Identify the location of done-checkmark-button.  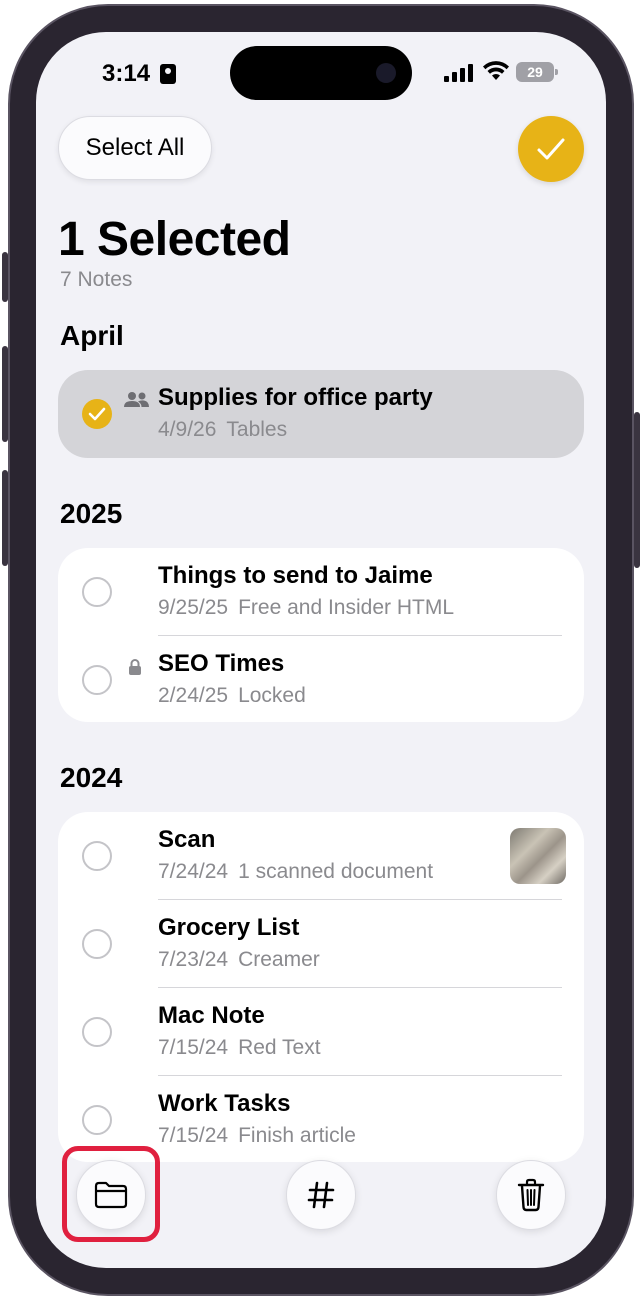
(551, 149).